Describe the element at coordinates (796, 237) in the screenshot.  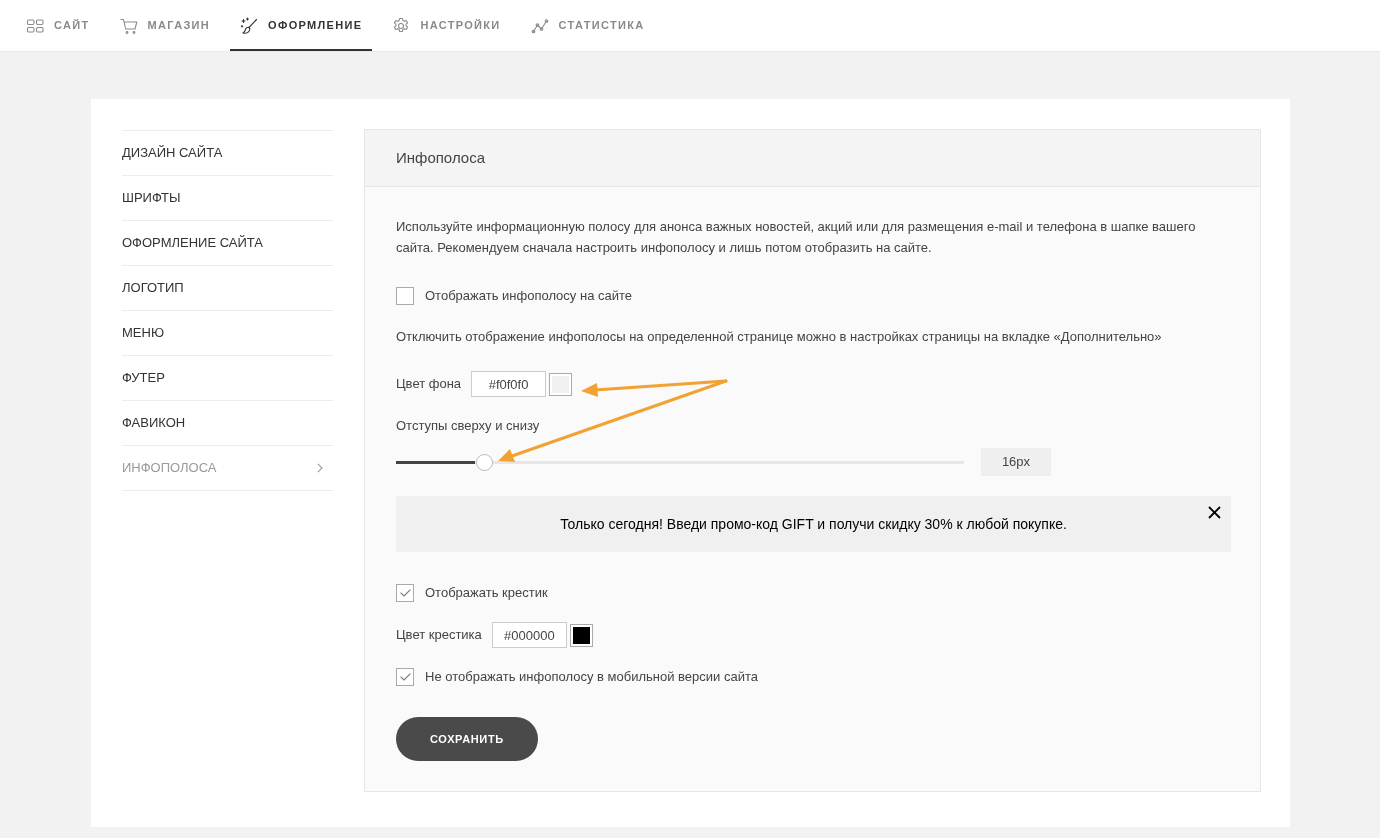
I see `intro-text: Используйте информационную полосу для анонса важных новостей, акций или для размещения e-mail и телефона в шапке вашего сайта. Рекомендуем сначала настроить инфополосу и лишь потом отобразить на сайте.` at that location.